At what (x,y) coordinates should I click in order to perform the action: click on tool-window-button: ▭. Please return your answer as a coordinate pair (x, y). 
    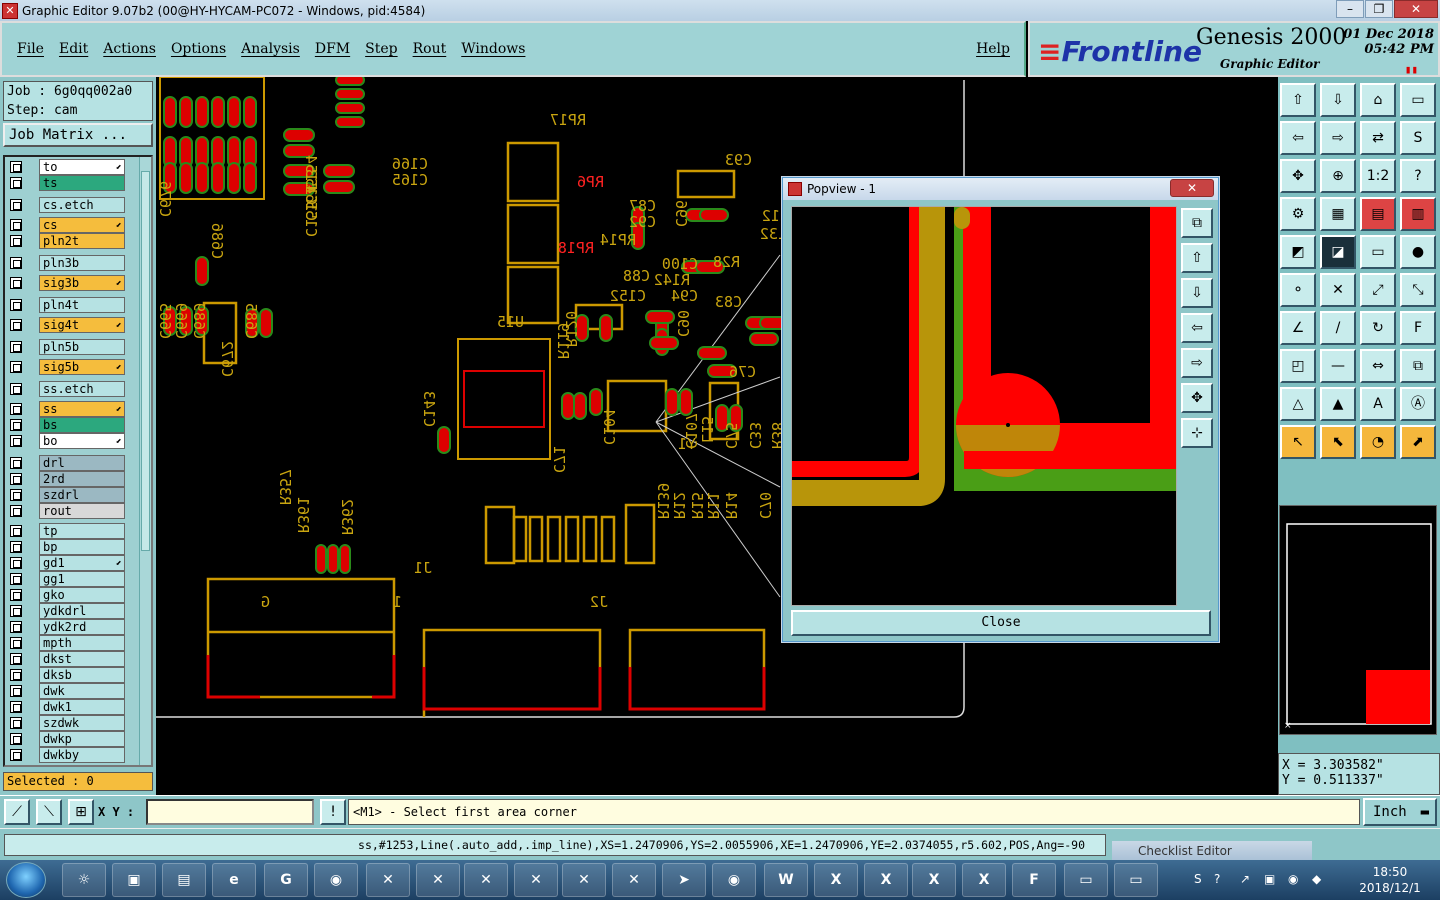
    Looking at the image, I should click on (1418, 100).